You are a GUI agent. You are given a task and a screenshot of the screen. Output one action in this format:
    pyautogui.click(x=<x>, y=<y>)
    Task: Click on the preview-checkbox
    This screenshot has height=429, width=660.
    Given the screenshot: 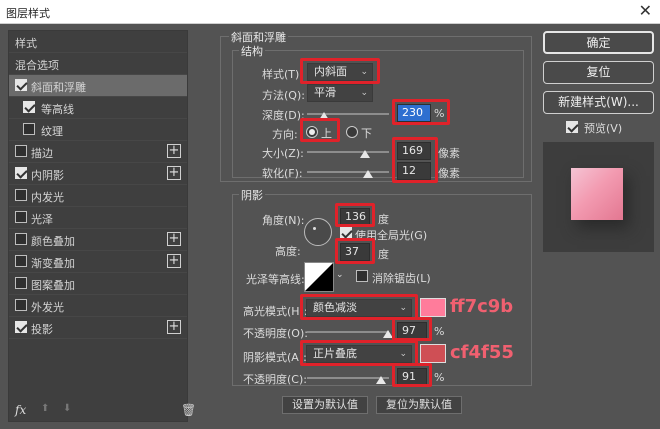 What is the action you would take?
    pyautogui.click(x=572, y=127)
    